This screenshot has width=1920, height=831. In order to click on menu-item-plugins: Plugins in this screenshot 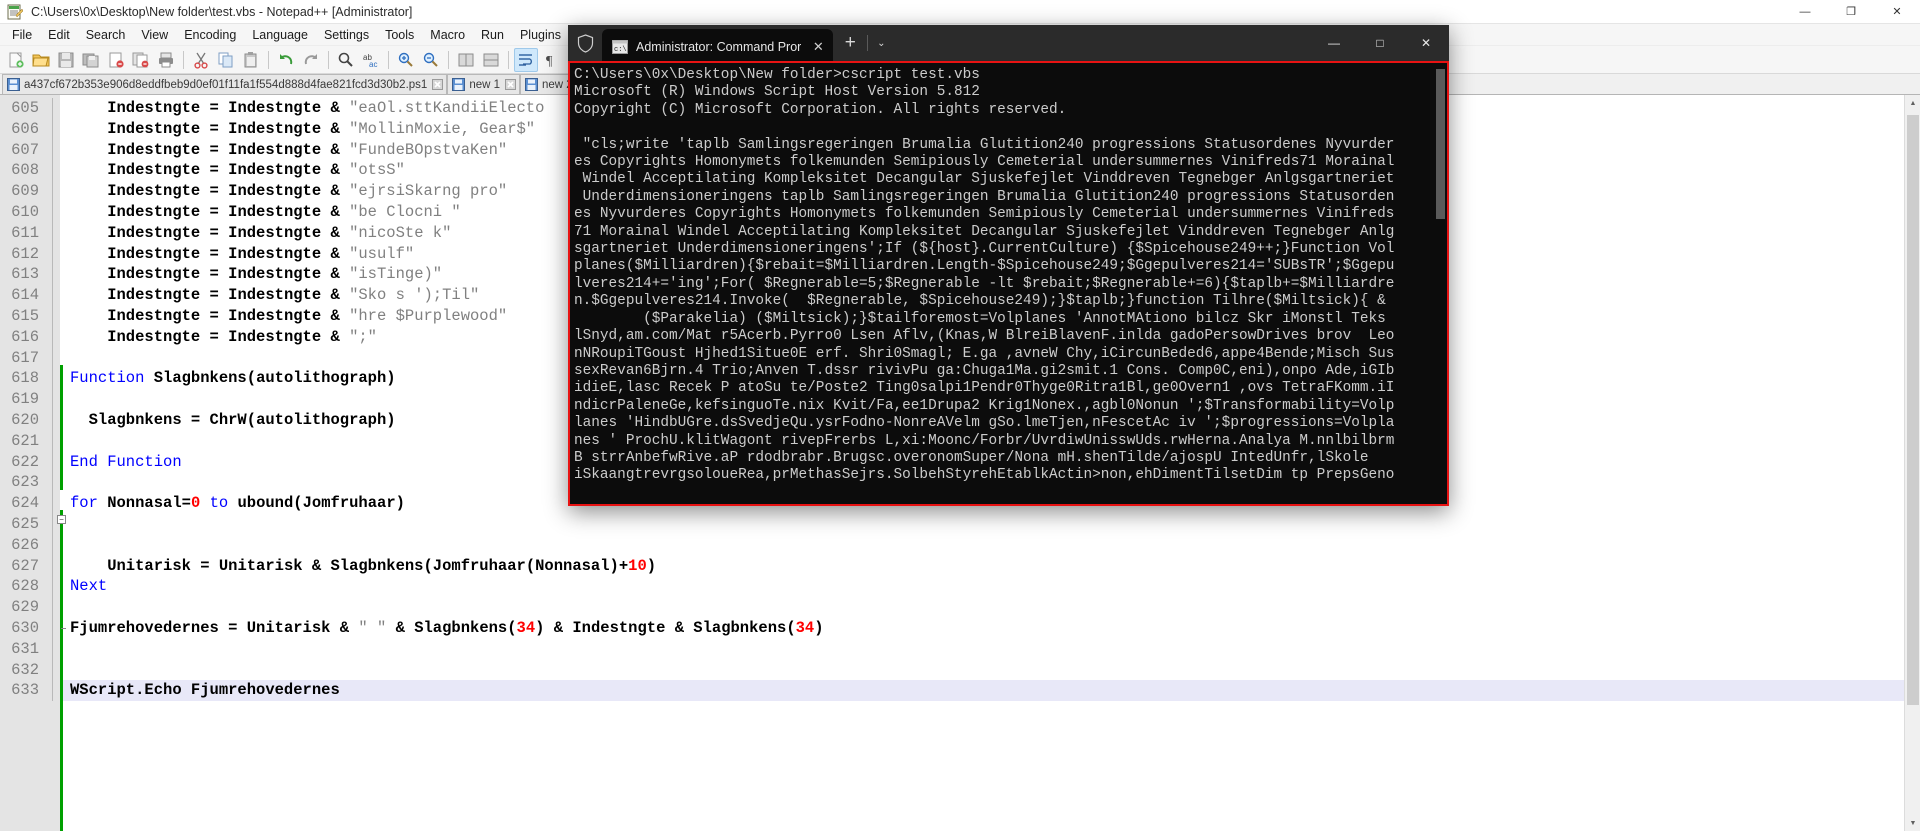, I will do `click(540, 35)`.